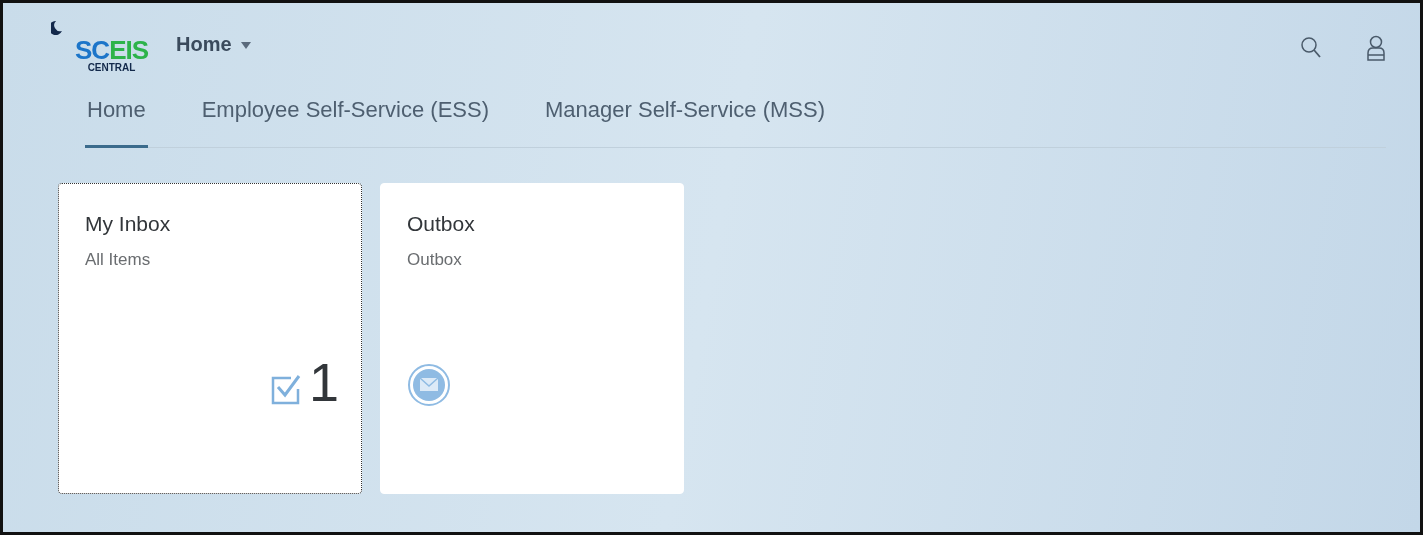  Describe the element at coordinates (214, 44) in the screenshot. I see `home-menu-button: Home` at that location.